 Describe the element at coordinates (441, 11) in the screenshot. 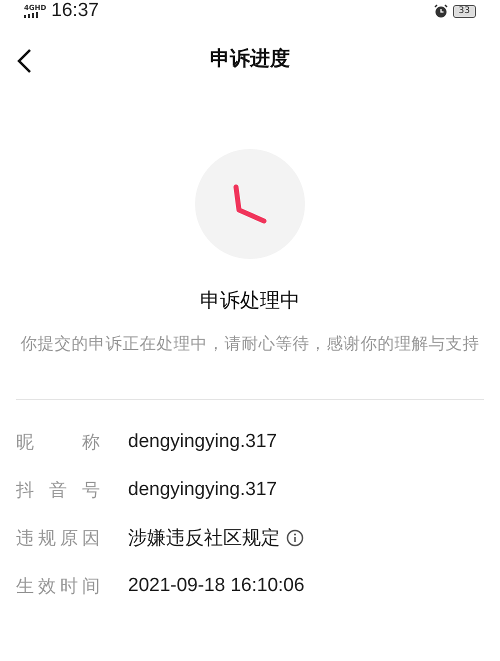

I see `alarm-icon` at that location.